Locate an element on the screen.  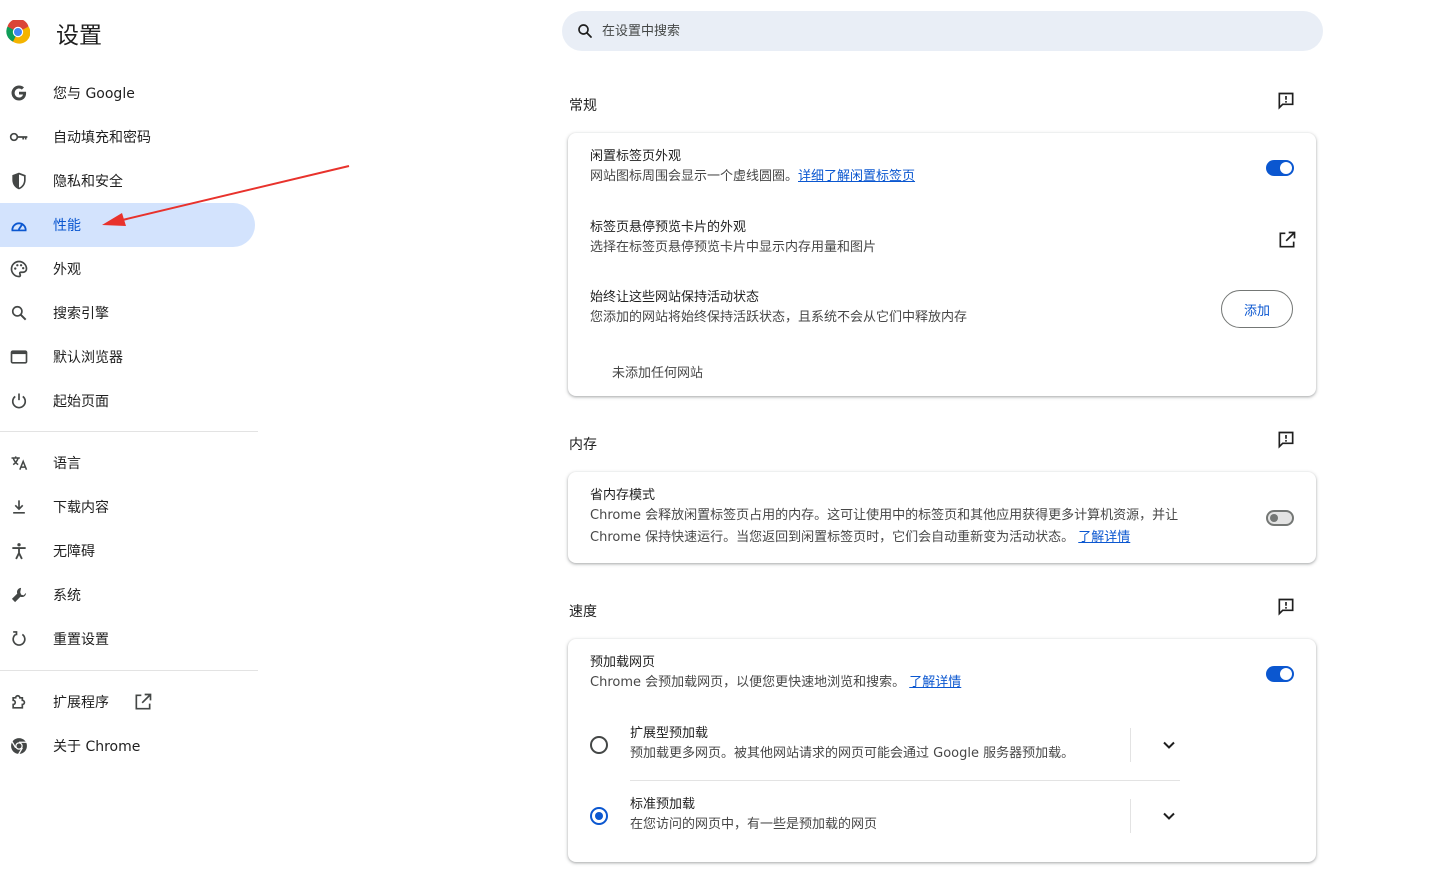
add-site-button: 添加 is located at coordinates (1257, 309).